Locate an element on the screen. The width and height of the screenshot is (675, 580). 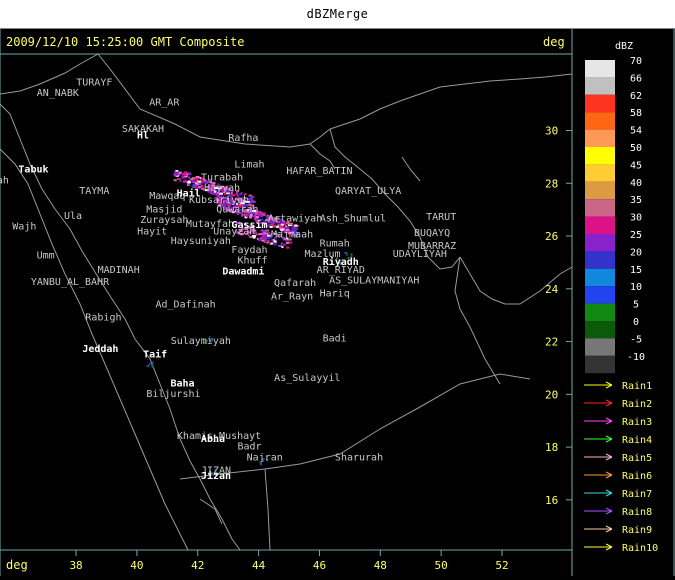
place-label: AR_RIYAD is located at coordinates (341, 270).